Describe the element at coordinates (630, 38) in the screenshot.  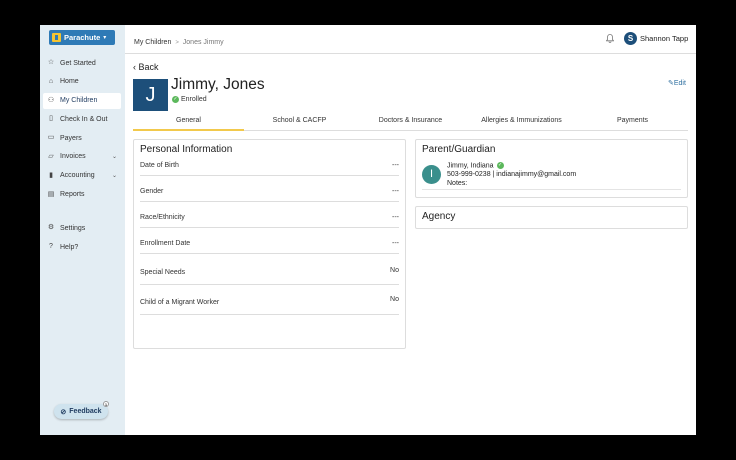
I see `user-avatar: S` at that location.